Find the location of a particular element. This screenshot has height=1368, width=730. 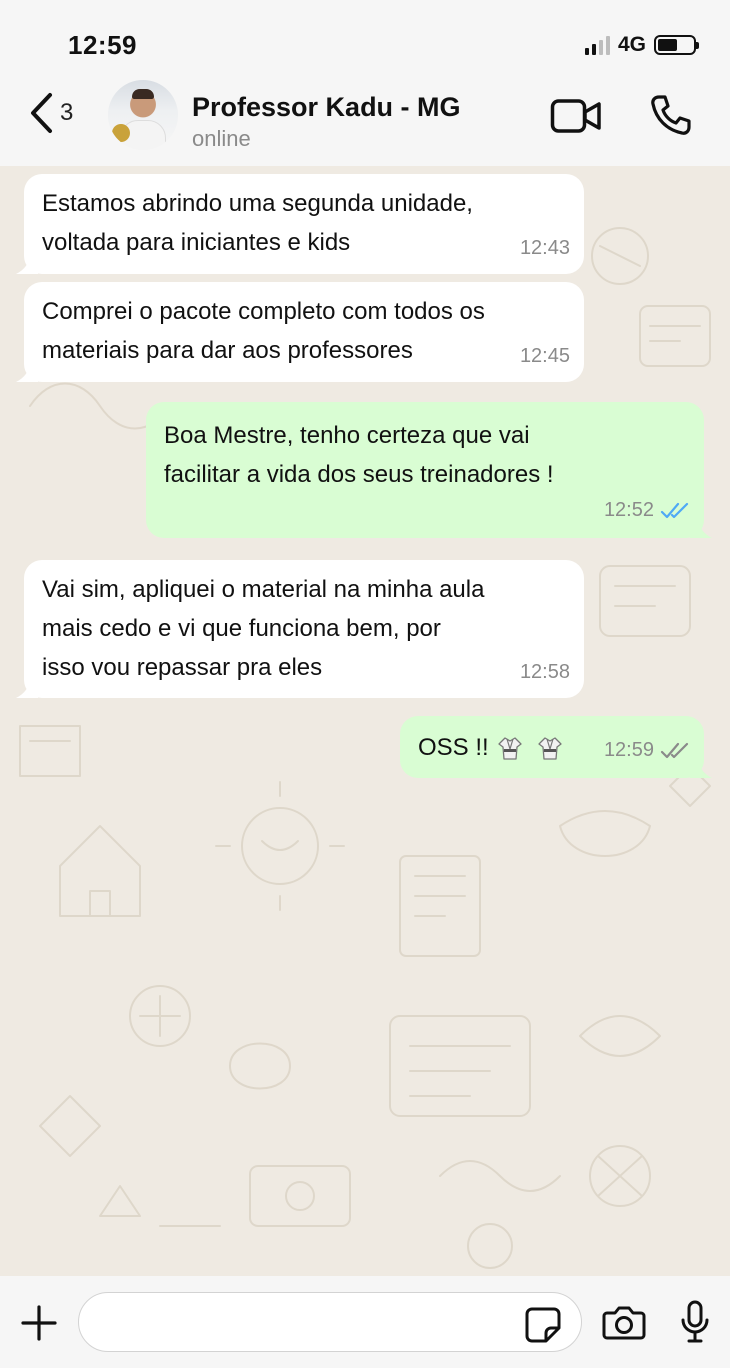

message-text: OSS !! is located at coordinates (453, 747).